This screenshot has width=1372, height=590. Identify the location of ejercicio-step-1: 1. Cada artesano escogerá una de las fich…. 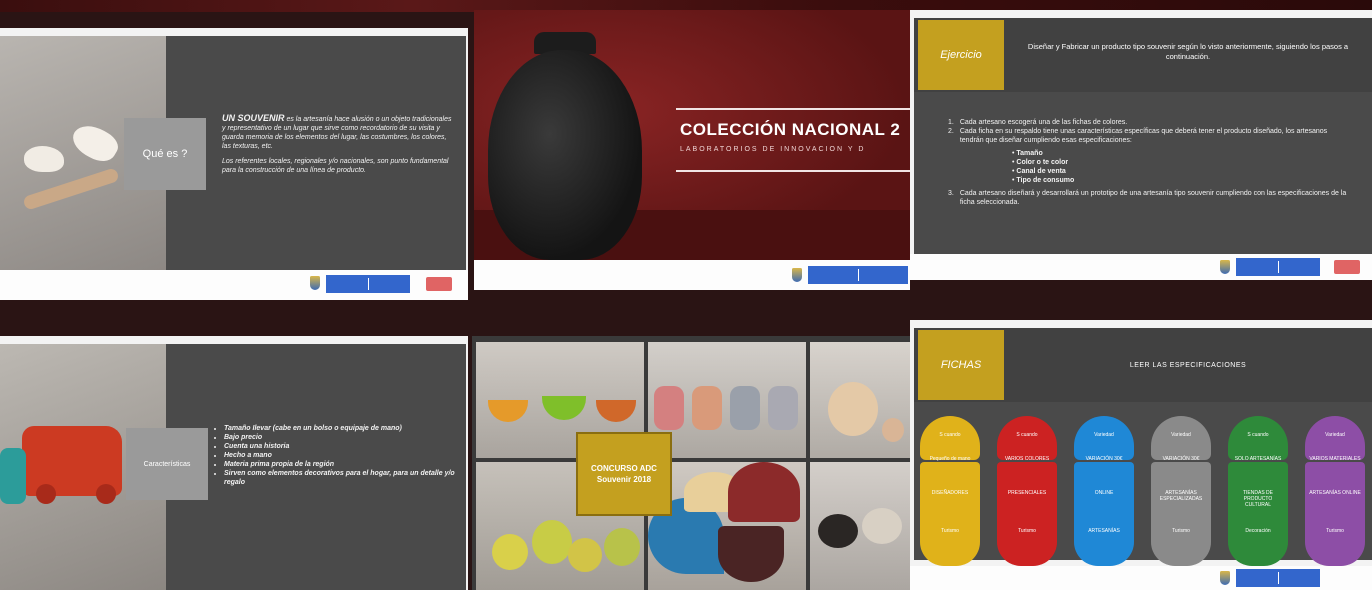
(1038, 122).